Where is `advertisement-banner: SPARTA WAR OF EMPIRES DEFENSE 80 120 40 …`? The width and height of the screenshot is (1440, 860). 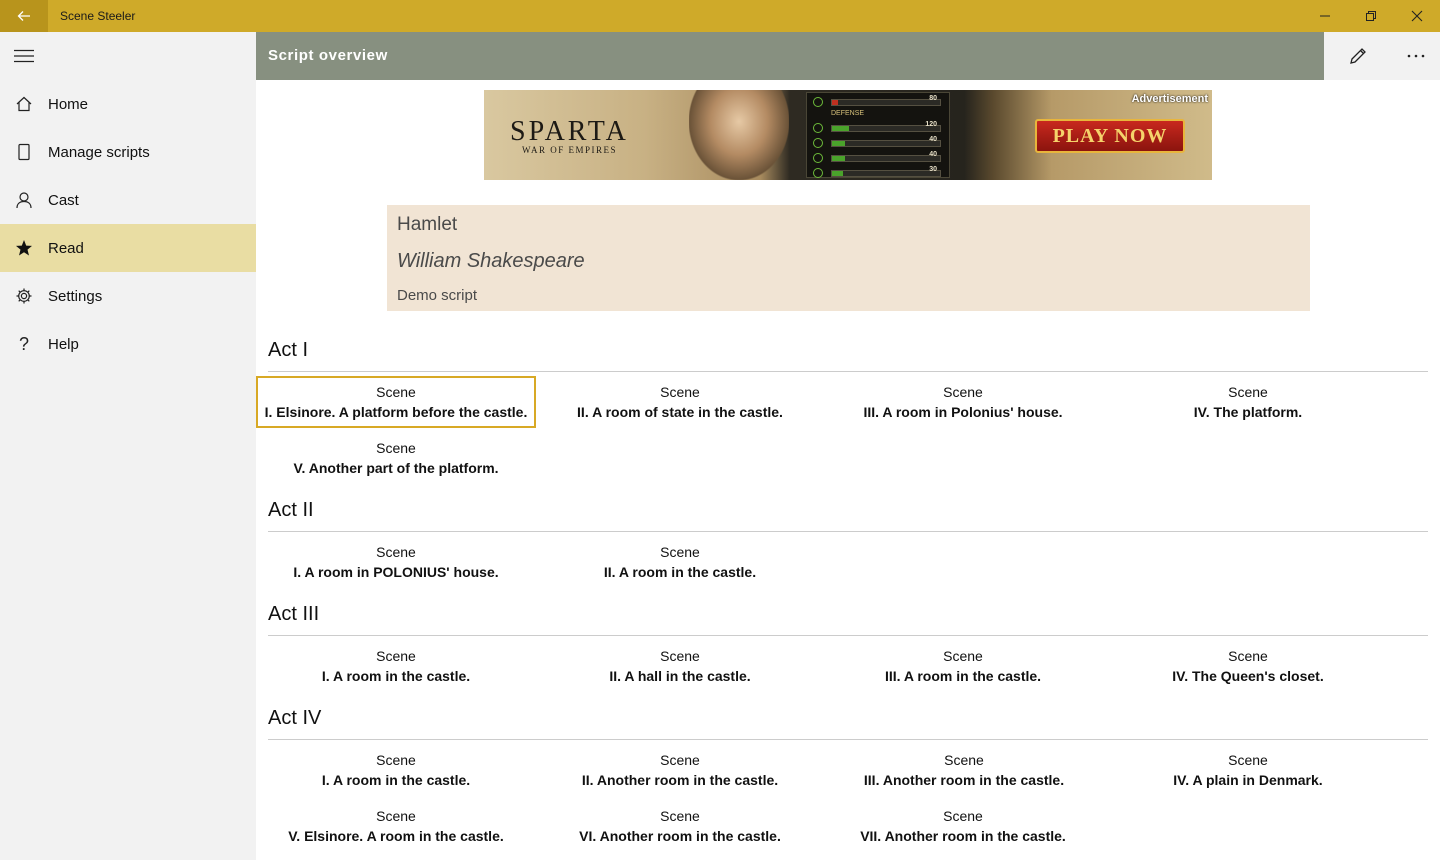 advertisement-banner: SPARTA WAR OF EMPIRES DEFENSE 80 120 40 … is located at coordinates (848, 135).